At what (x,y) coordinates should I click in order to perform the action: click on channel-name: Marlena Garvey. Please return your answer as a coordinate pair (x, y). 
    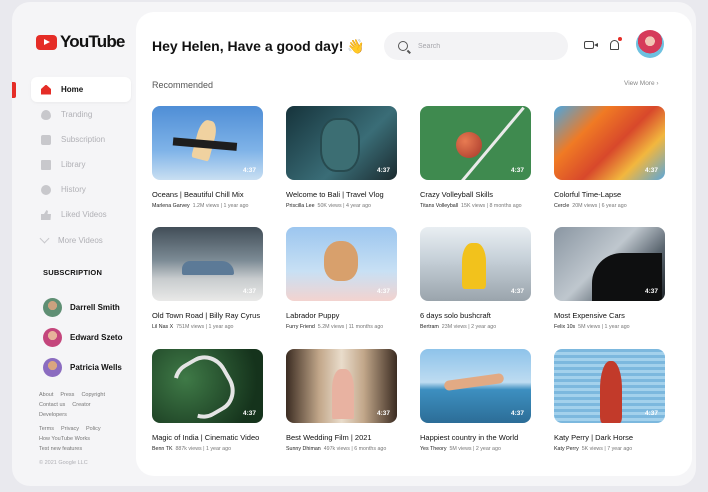
    Looking at the image, I should click on (171, 206).